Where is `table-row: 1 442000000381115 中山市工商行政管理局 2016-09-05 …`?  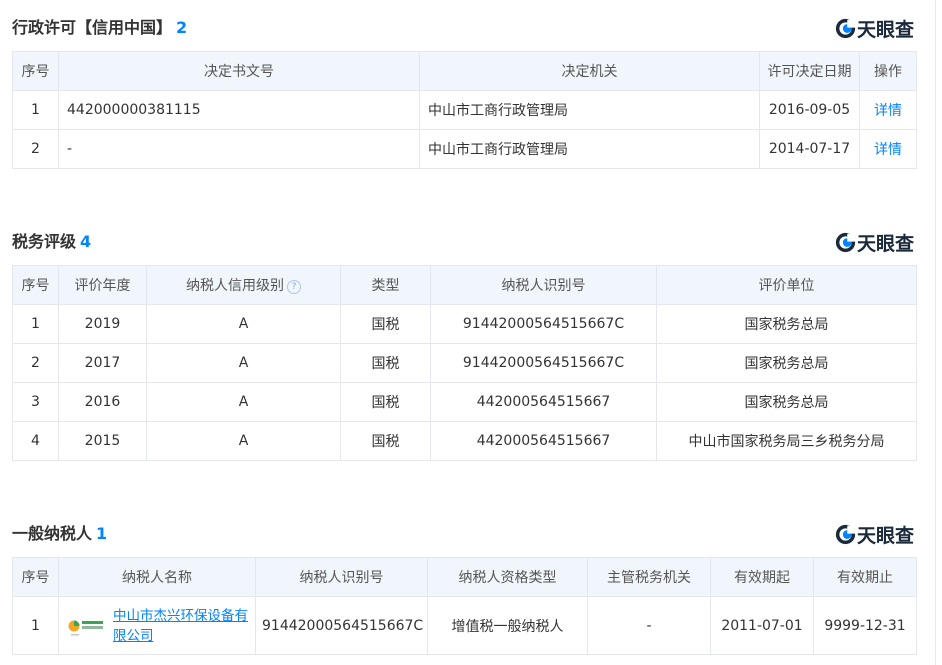 table-row: 1 442000000381115 中山市工商行政管理局 2016-09-05 … is located at coordinates (464, 110).